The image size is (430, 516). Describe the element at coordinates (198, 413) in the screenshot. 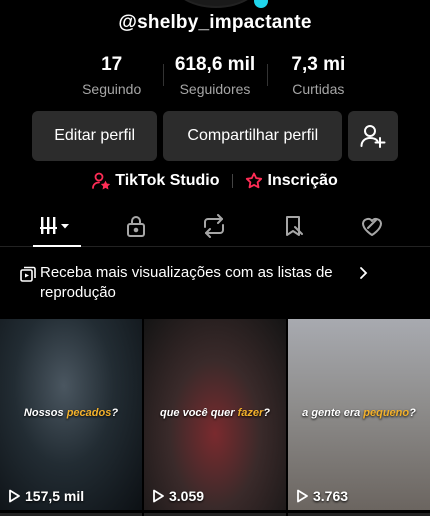

I see `caption-text: que você quer` at that location.